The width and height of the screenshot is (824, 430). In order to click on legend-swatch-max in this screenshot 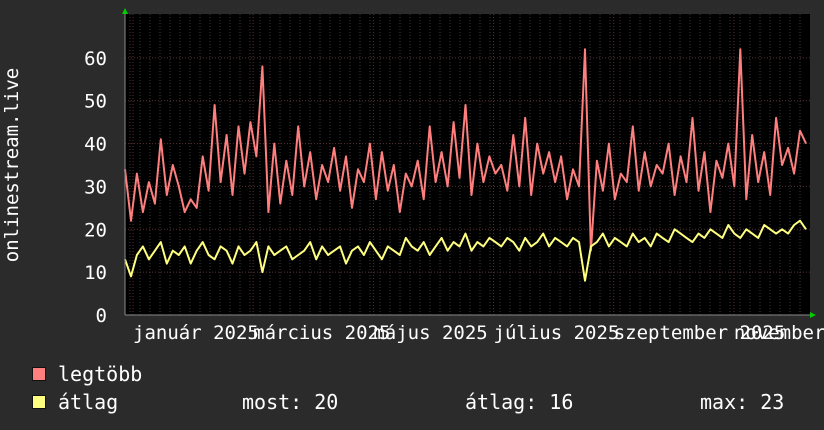, I will do `click(39, 374)`.